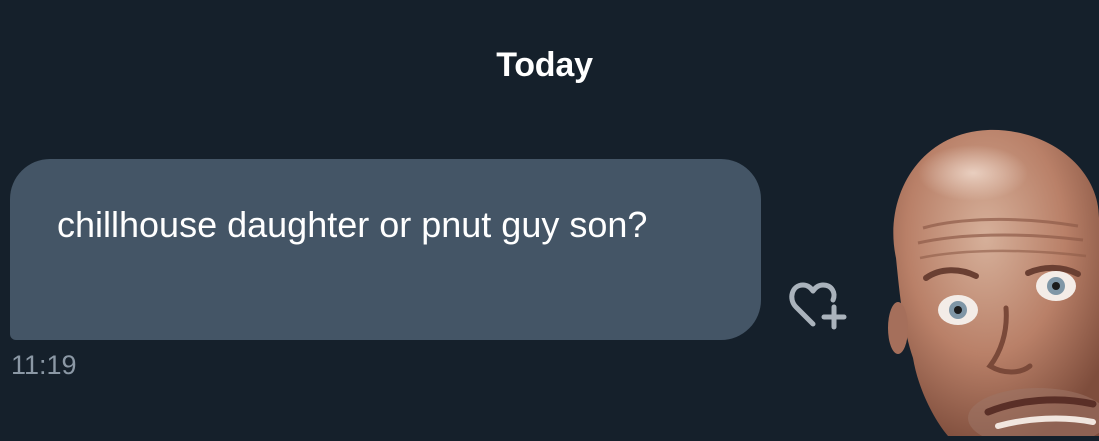 This screenshot has height=441, width=1099. I want to click on message-text: chillhouse daughter or pnut guy son?, so click(352, 224).